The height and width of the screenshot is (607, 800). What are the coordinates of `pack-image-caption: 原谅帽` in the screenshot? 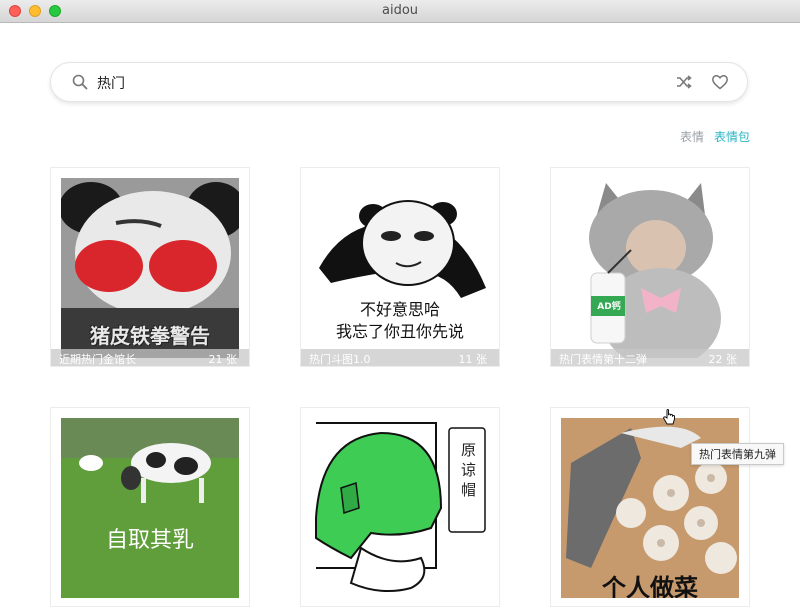 It's located at (469, 470).